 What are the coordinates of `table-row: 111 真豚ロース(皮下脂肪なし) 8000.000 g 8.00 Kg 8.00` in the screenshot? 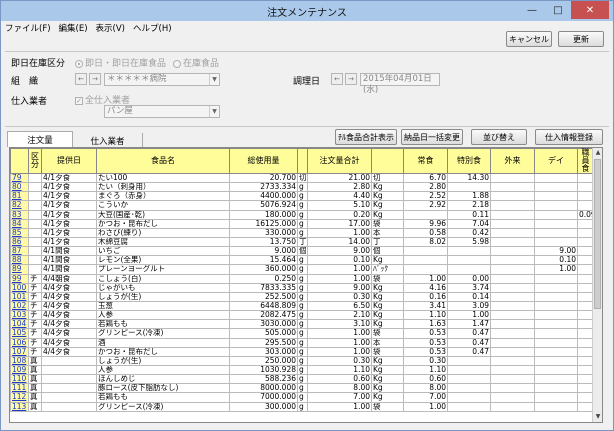 It's located at (302, 388).